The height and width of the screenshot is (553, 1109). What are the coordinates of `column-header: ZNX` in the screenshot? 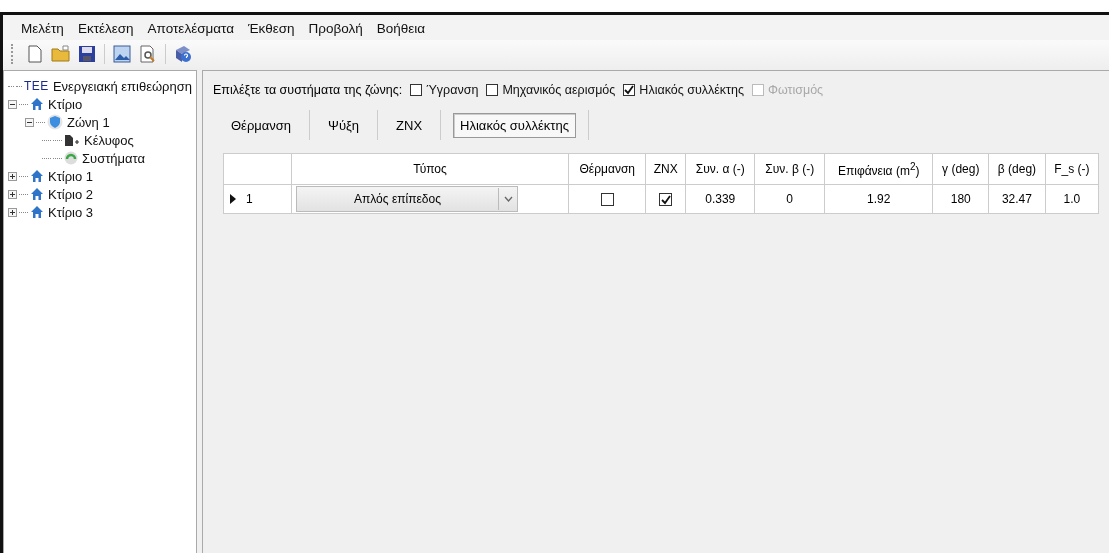 It's located at (665, 169).